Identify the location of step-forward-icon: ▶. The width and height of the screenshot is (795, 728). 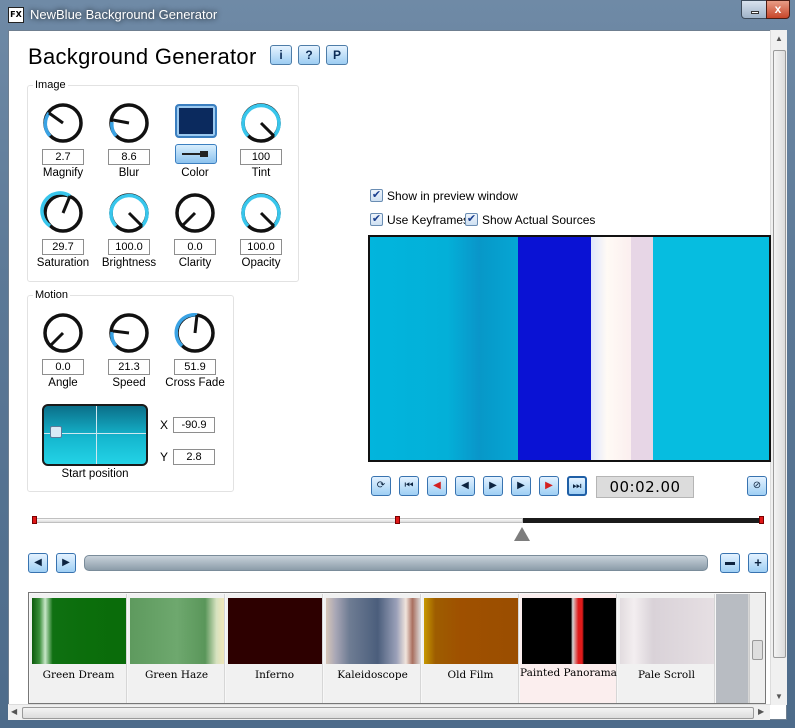
(521, 485).